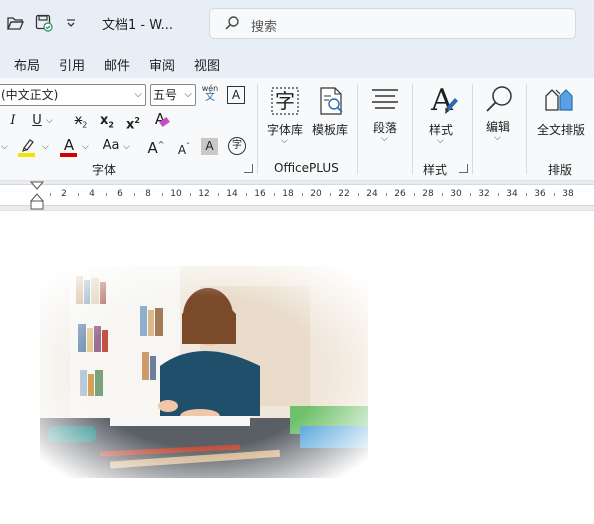  I want to click on subscript-button: x2, so click(107, 123).